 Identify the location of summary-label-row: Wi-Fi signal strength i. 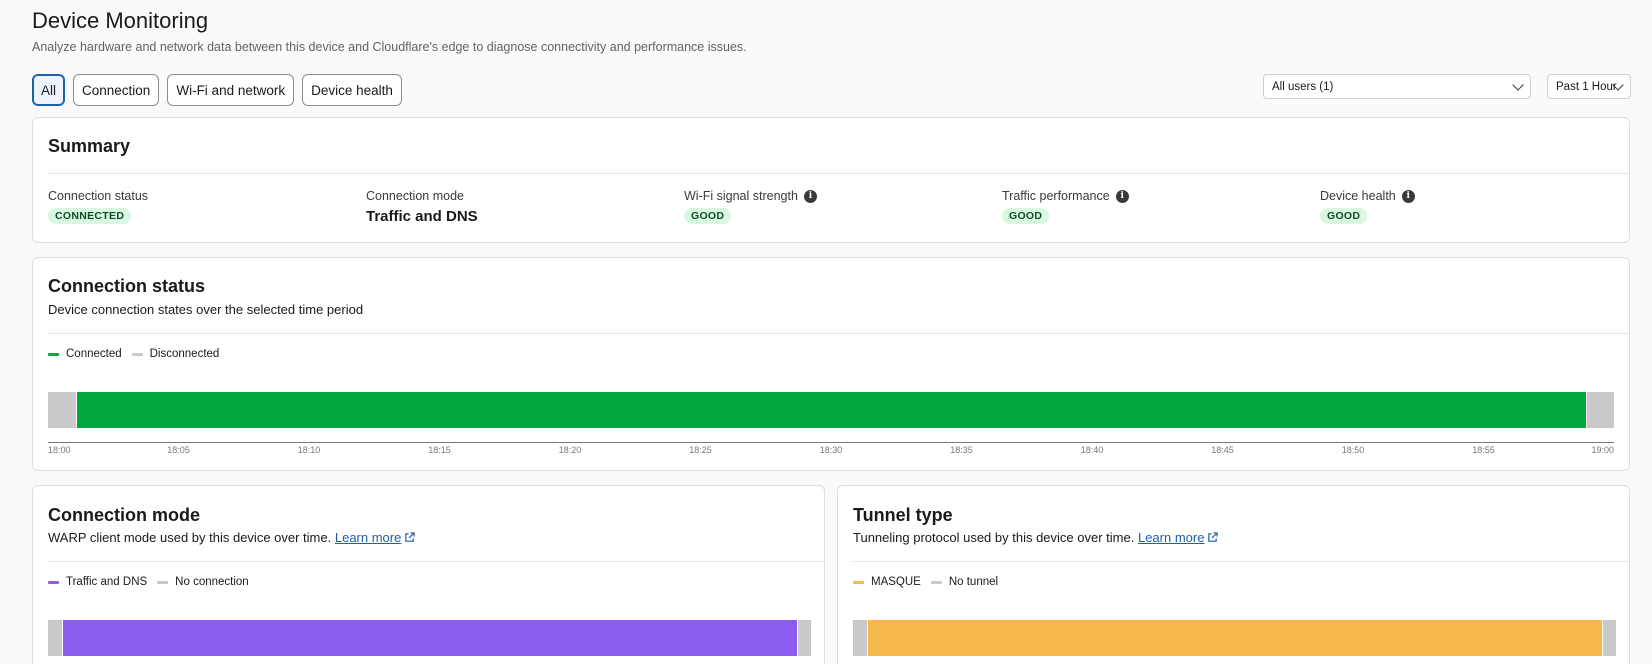
(750, 196).